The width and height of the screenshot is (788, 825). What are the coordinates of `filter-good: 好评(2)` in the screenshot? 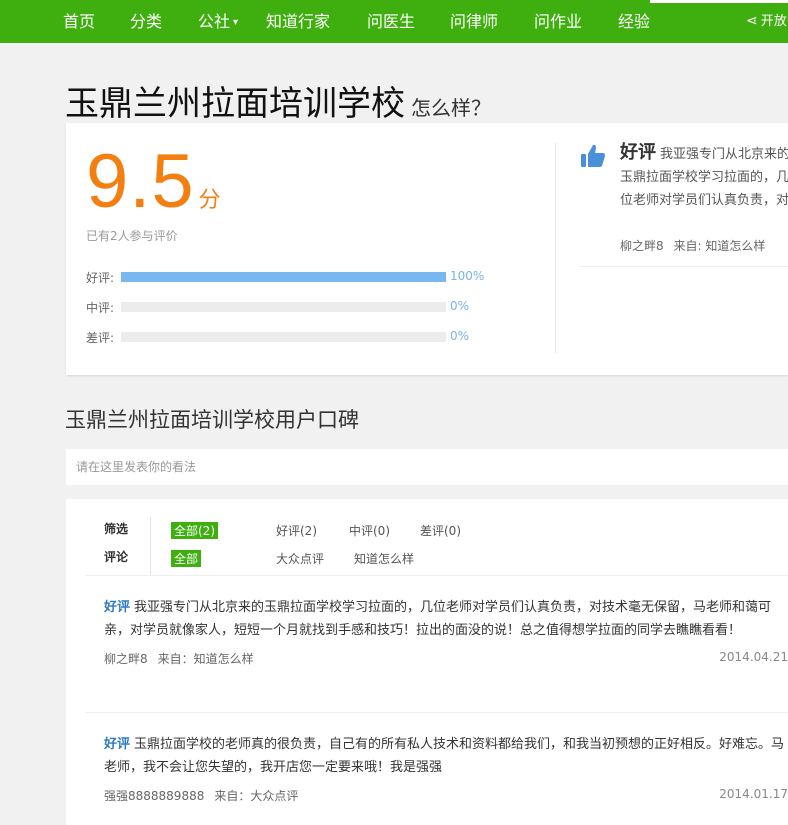 It's located at (296, 530).